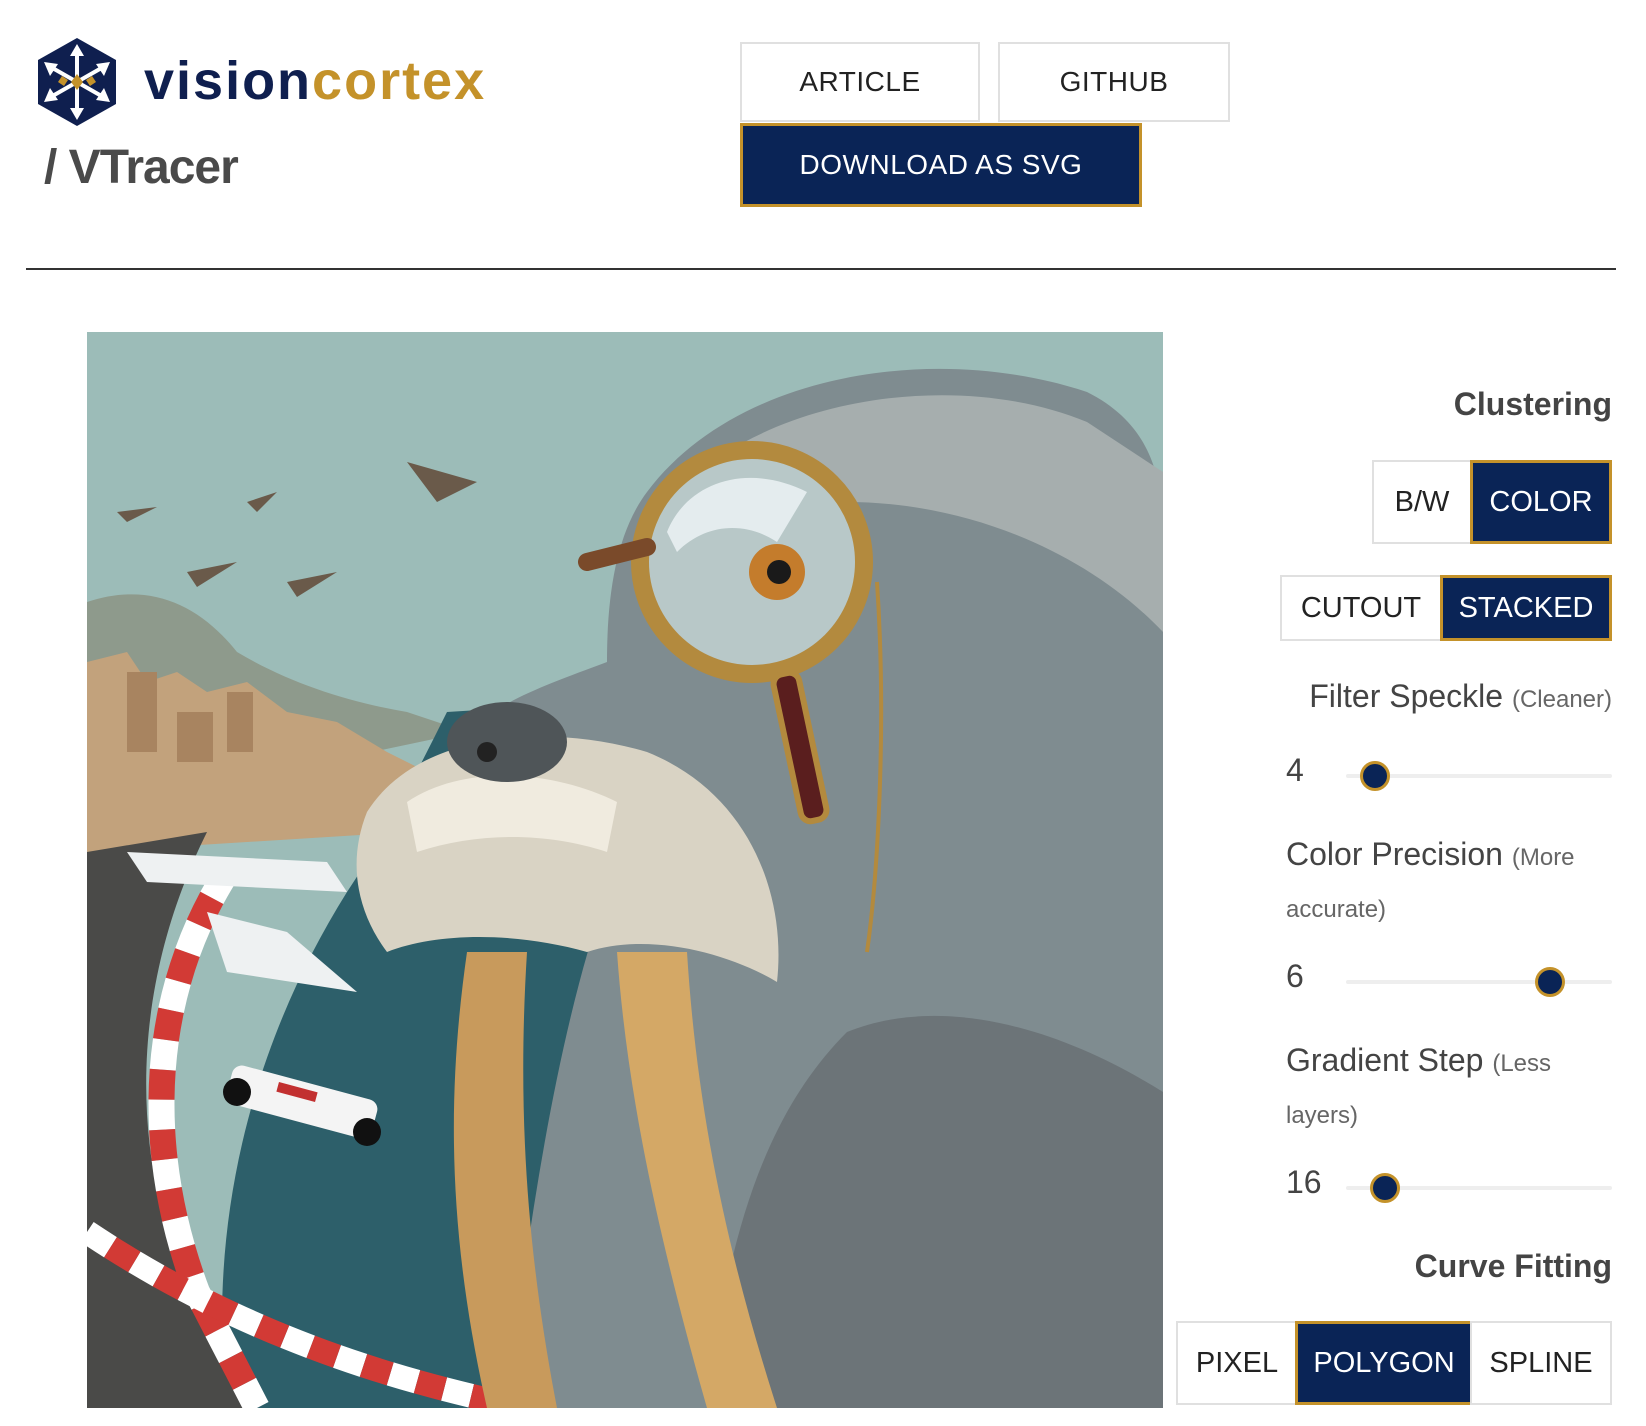 The height and width of the screenshot is (1426, 1646). I want to click on product-title: / VTracer, so click(141, 167).